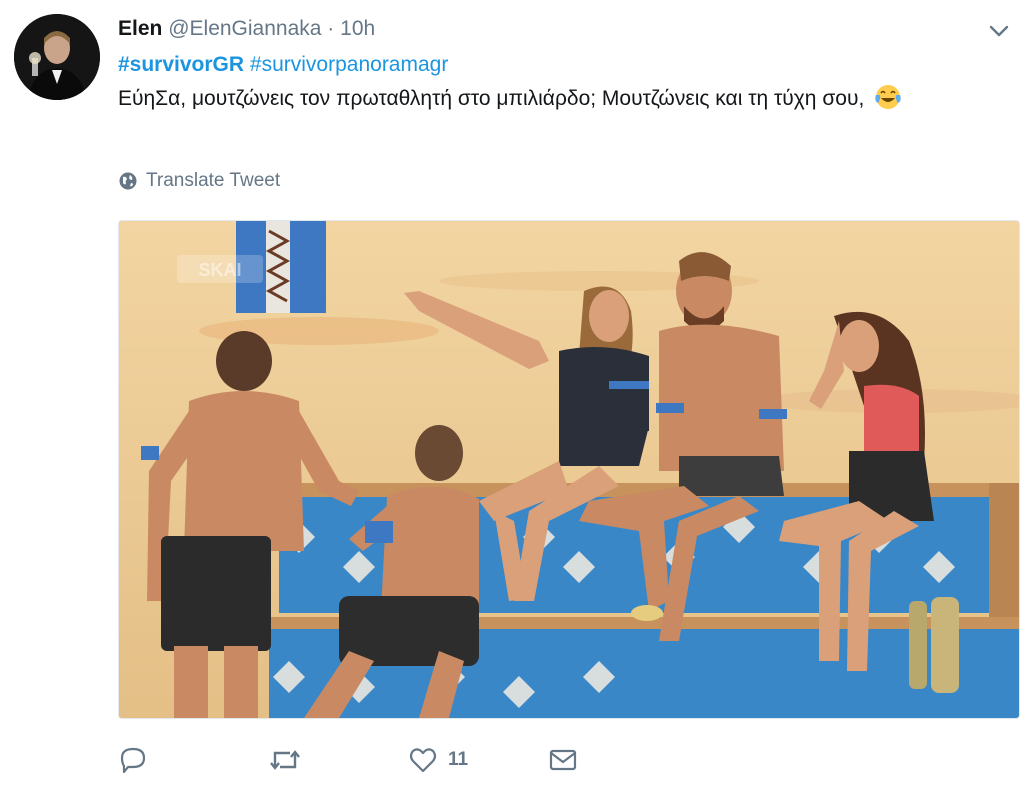 This screenshot has height=786, width=1024. I want to click on author-handle: @ElenGiannaka, so click(244, 28).